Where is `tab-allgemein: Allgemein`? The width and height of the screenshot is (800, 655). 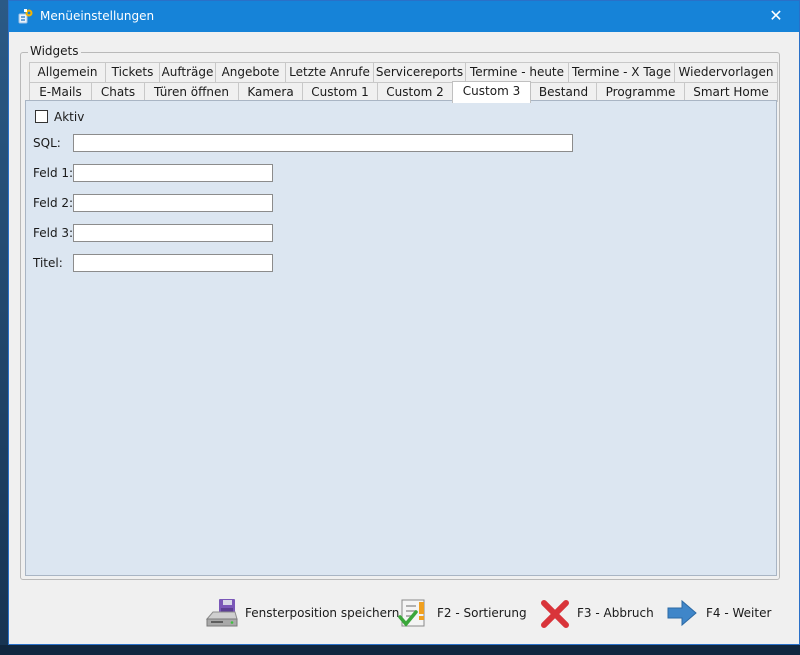
tab-allgemein: Allgemein is located at coordinates (67, 72).